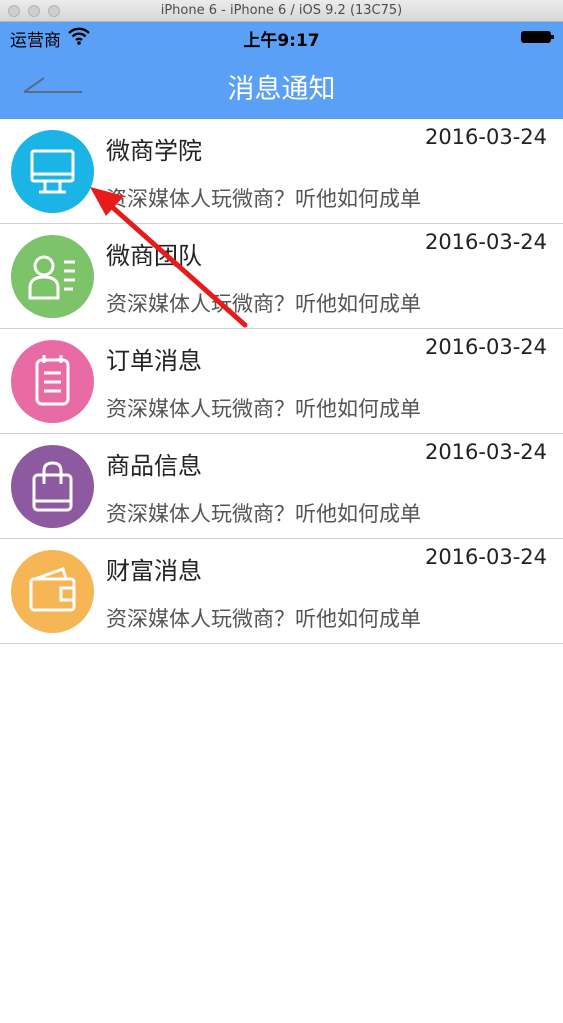 The width and height of the screenshot is (563, 1023). Describe the element at coordinates (281, 89) in the screenshot. I see `page-title: 消息通知` at that location.